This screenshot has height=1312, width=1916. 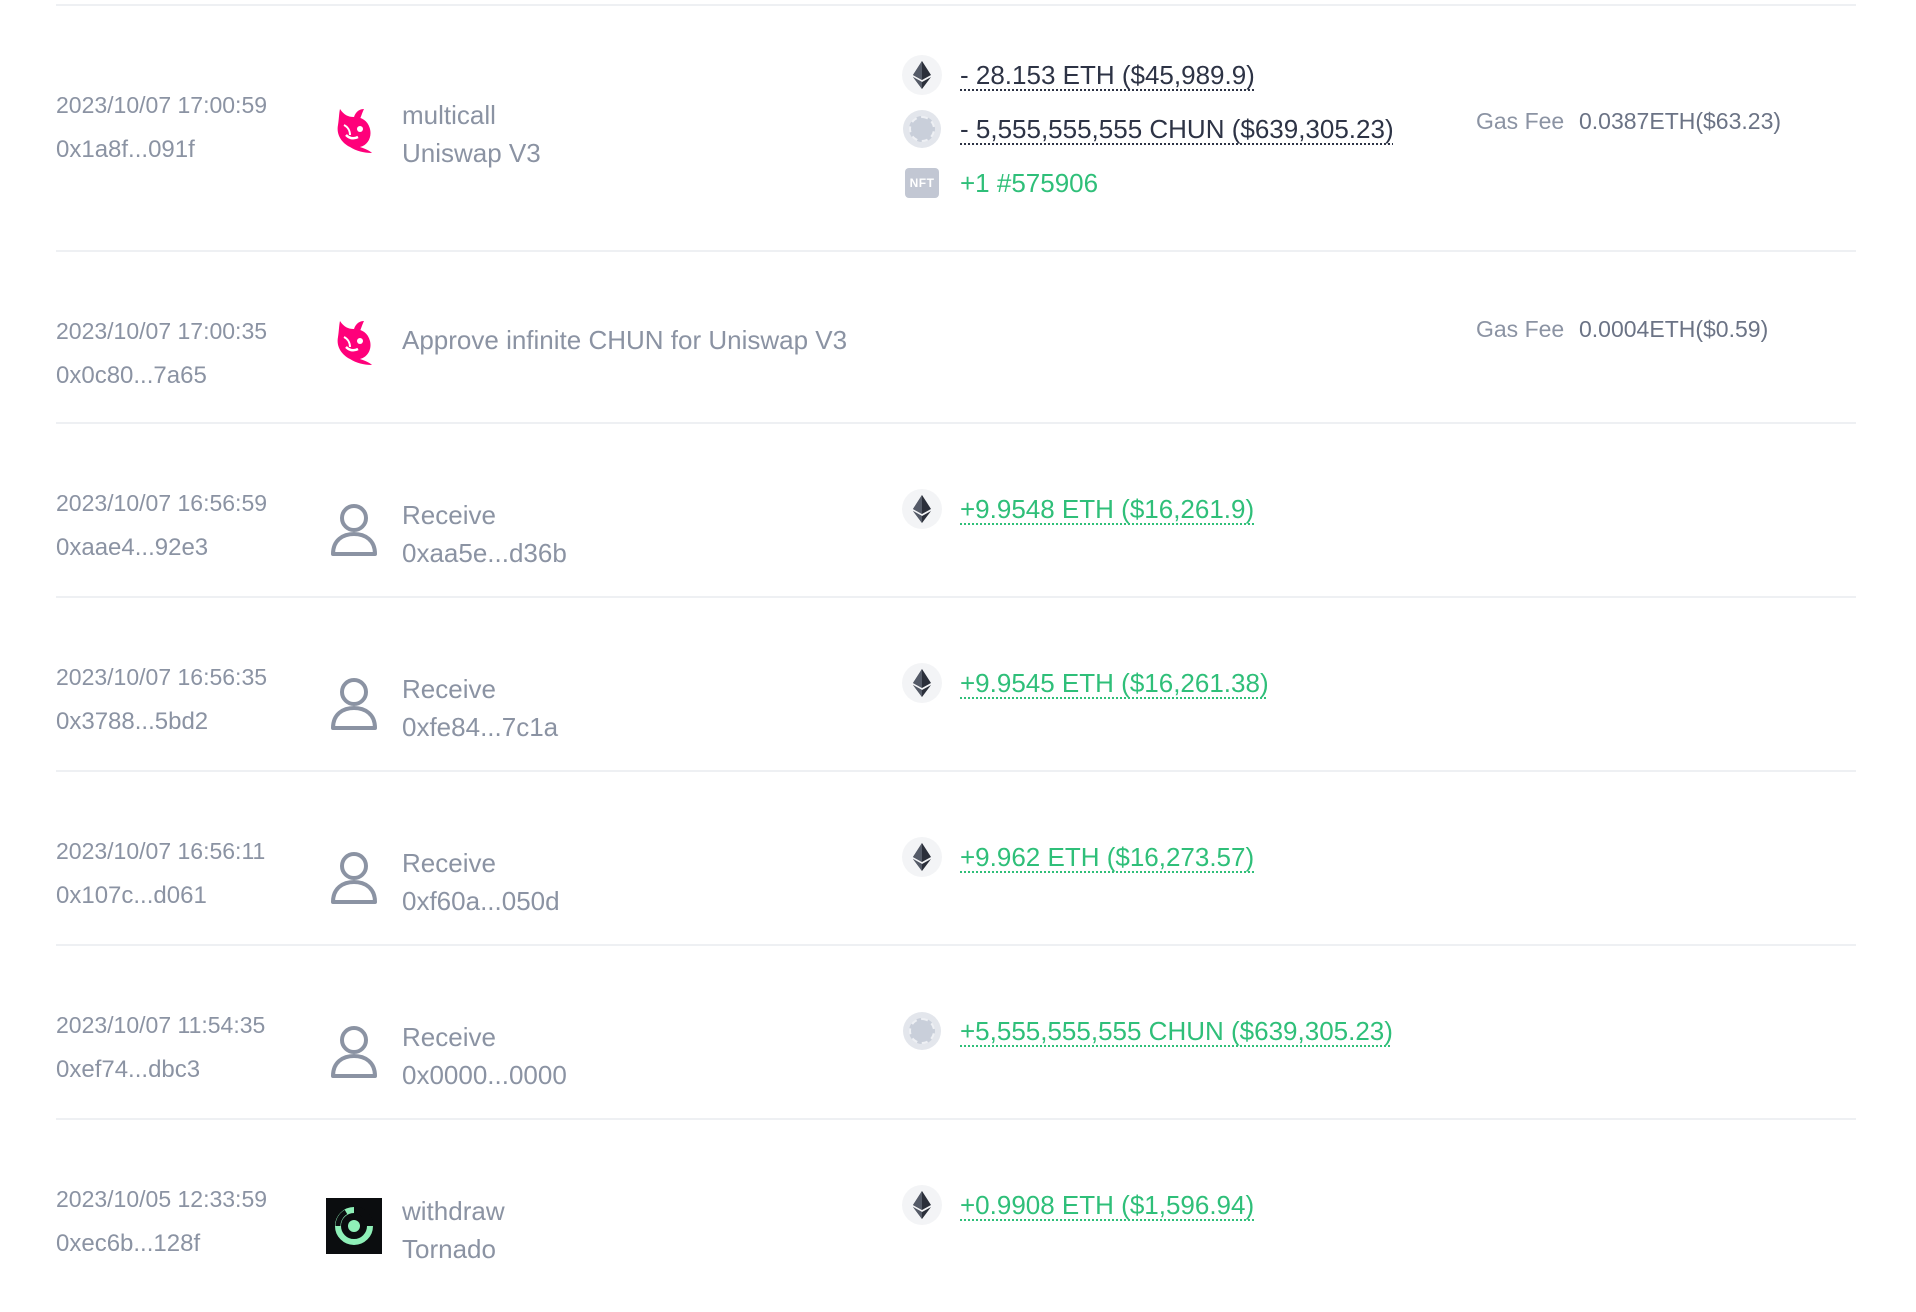 I want to click on transaction-hash-link: 0xec6b...128f, so click(x=186, y=1244).